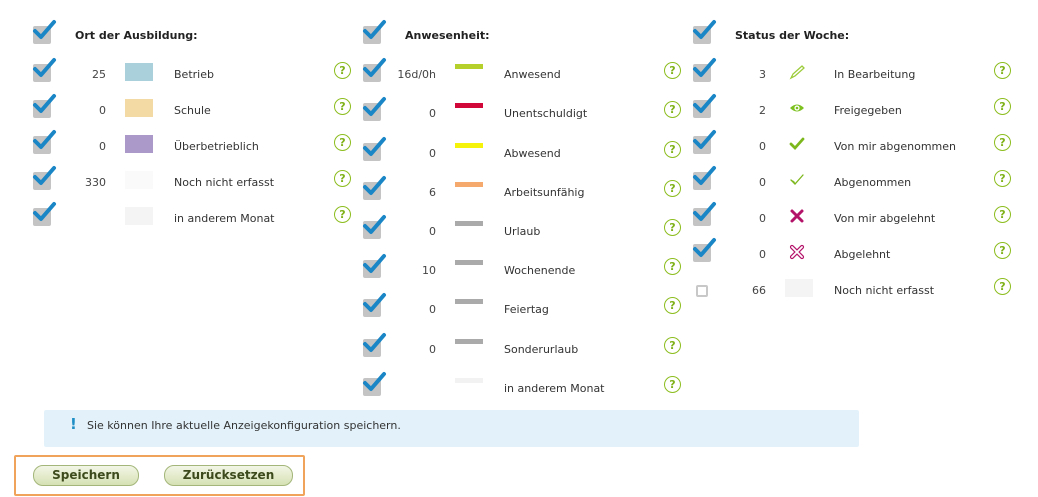  What do you see at coordinates (797, 108) in the screenshot?
I see `eye-icon` at bounding box center [797, 108].